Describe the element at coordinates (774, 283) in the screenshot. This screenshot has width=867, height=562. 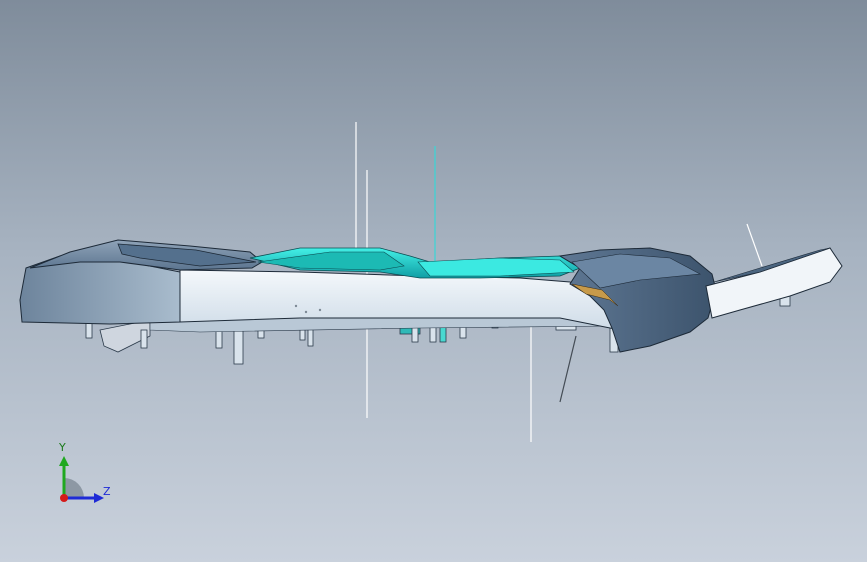
I see `right-tab` at that location.